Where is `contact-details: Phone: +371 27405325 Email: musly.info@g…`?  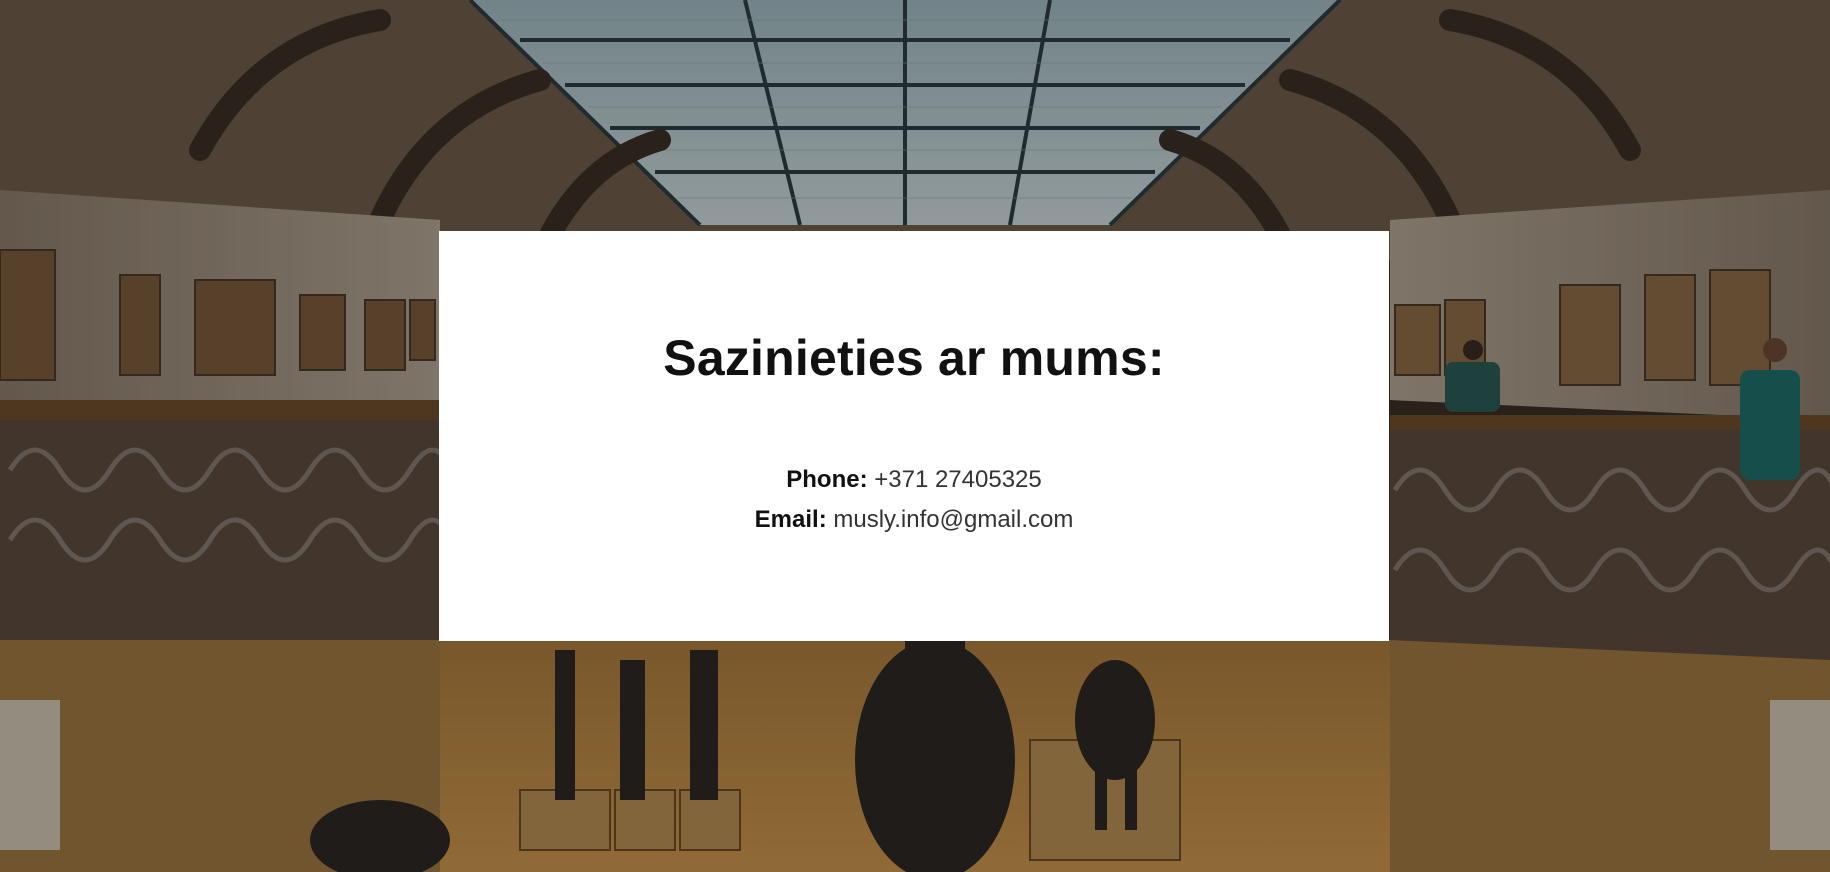 contact-details: Phone: +371 27405325 Email: musly.info@g… is located at coordinates (914, 500).